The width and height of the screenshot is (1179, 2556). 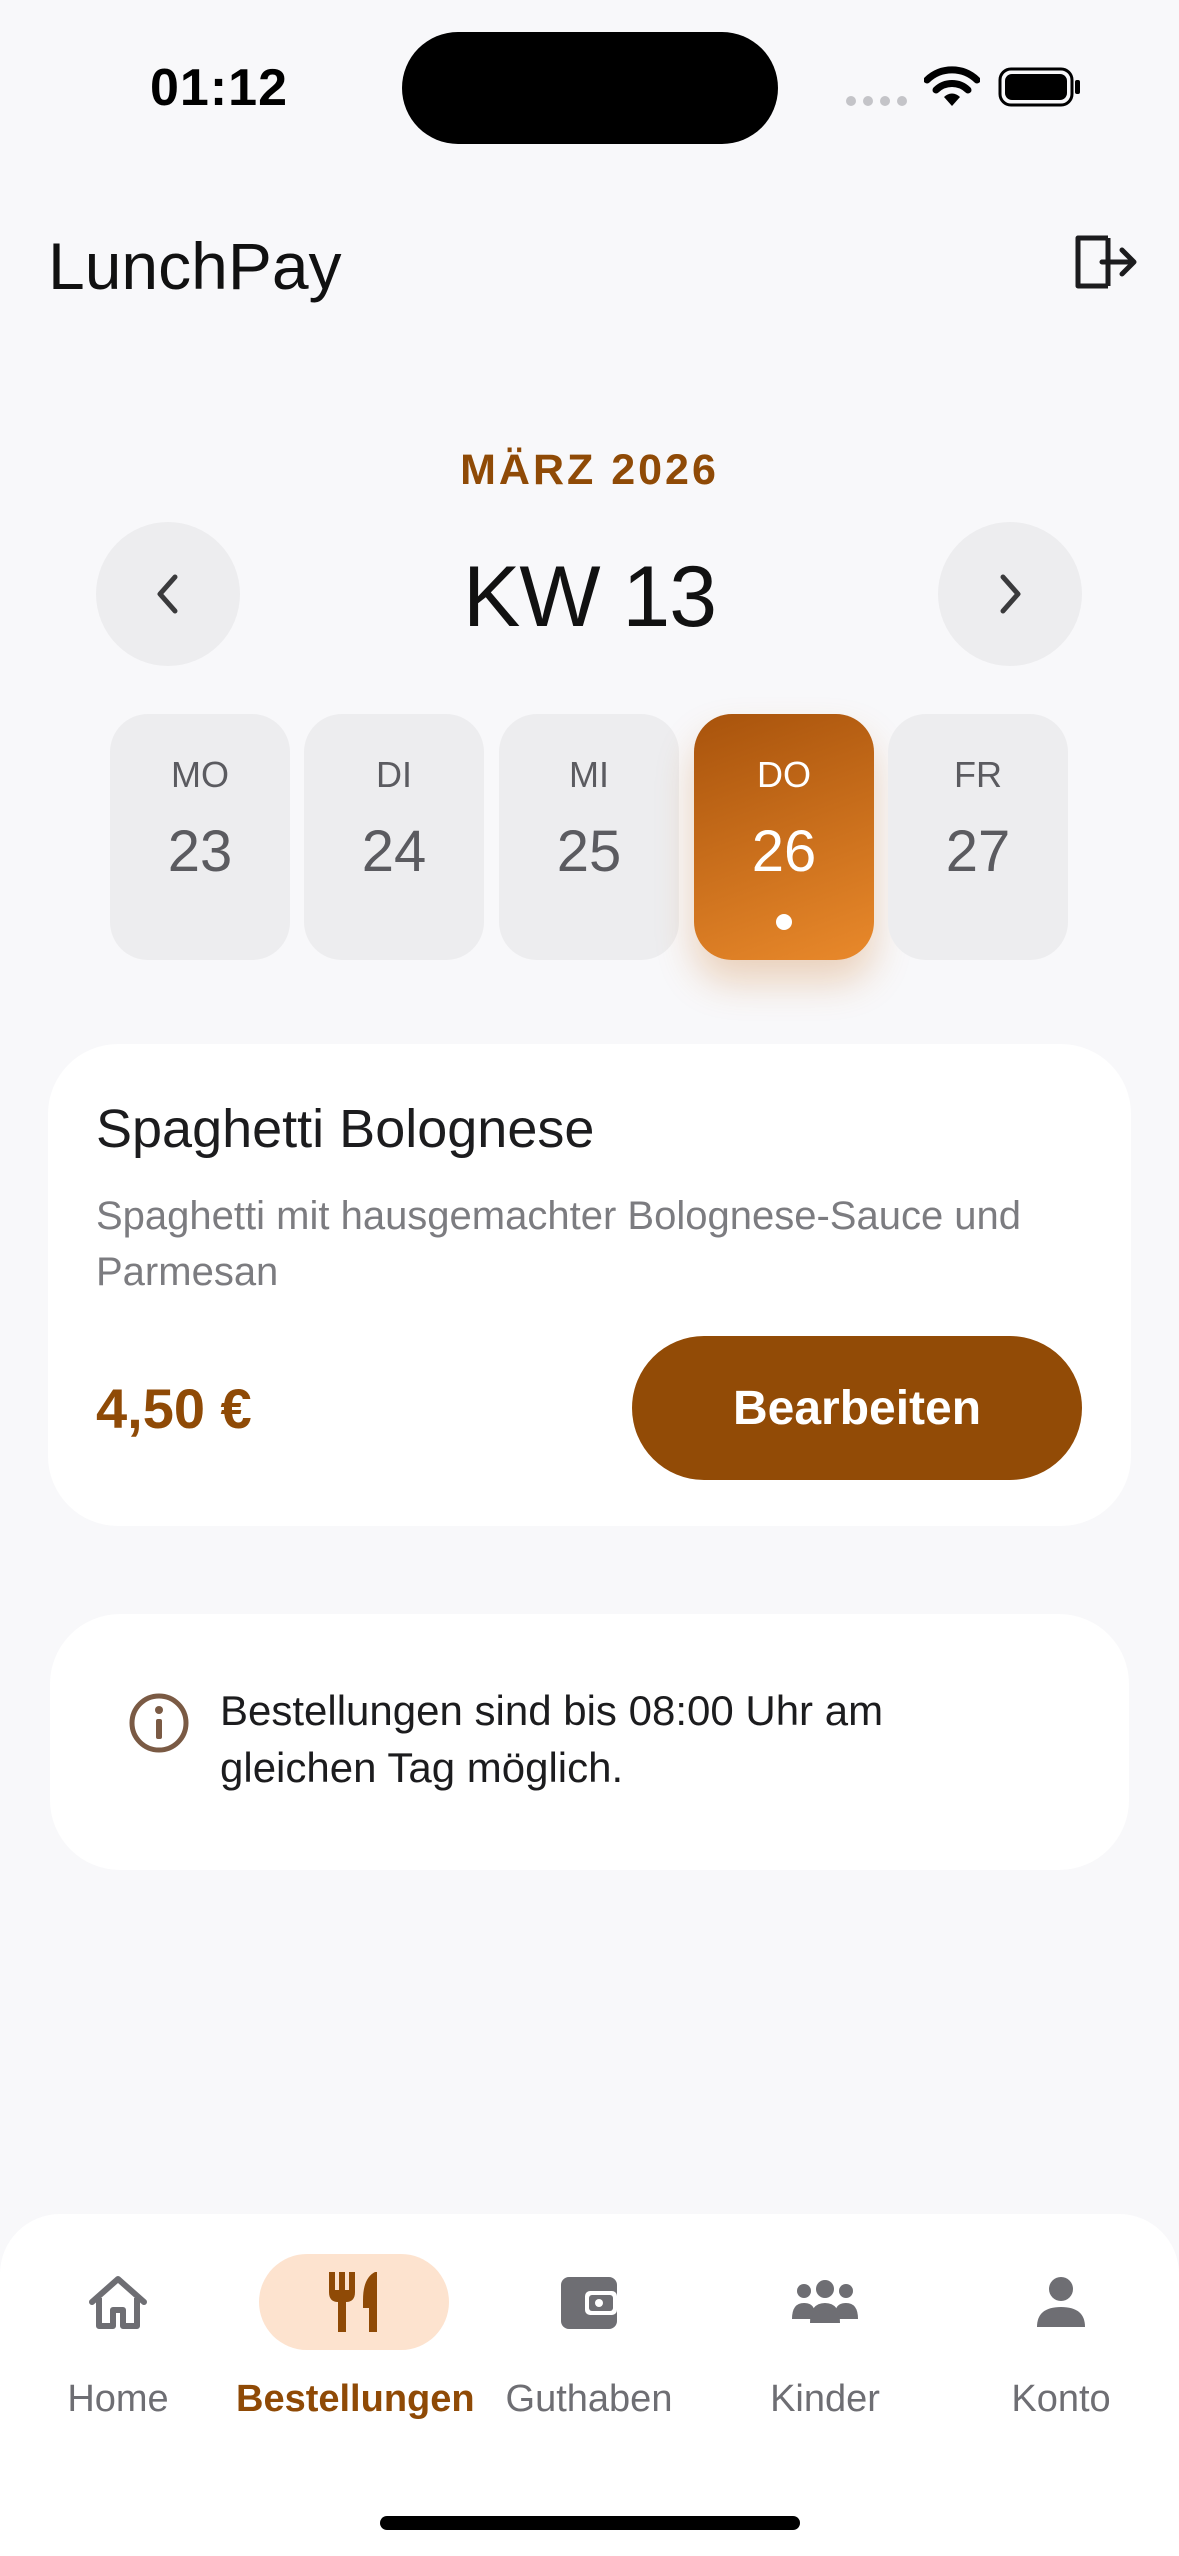 What do you see at coordinates (345, 1129) in the screenshot?
I see `meal-title: Spaghetti Bolognese` at bounding box center [345, 1129].